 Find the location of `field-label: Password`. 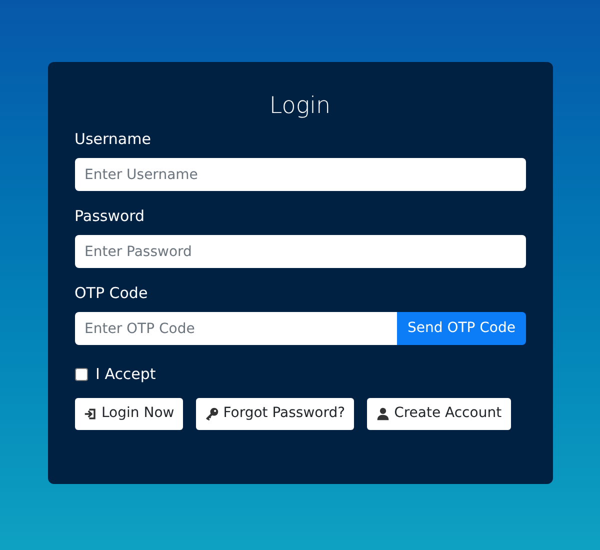

field-label: Password is located at coordinates (110, 216).